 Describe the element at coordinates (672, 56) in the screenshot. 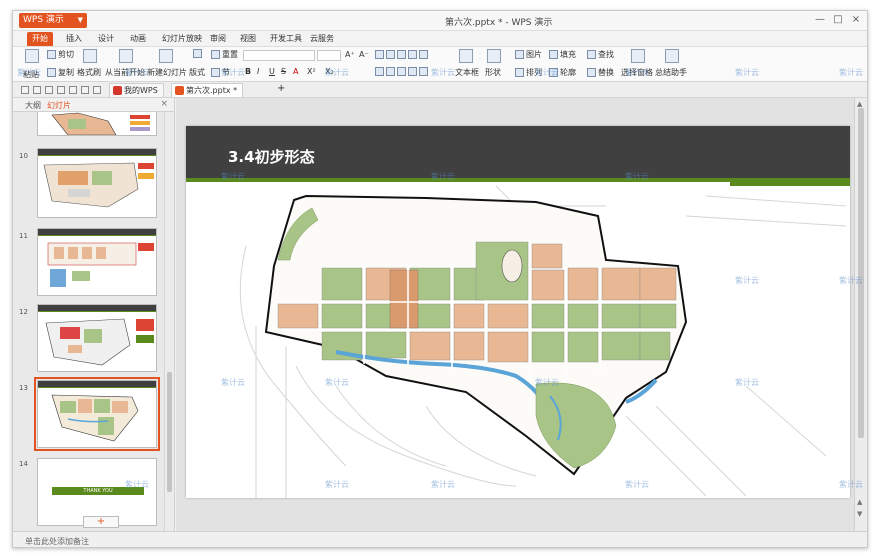

I see `assistant-icon` at that location.